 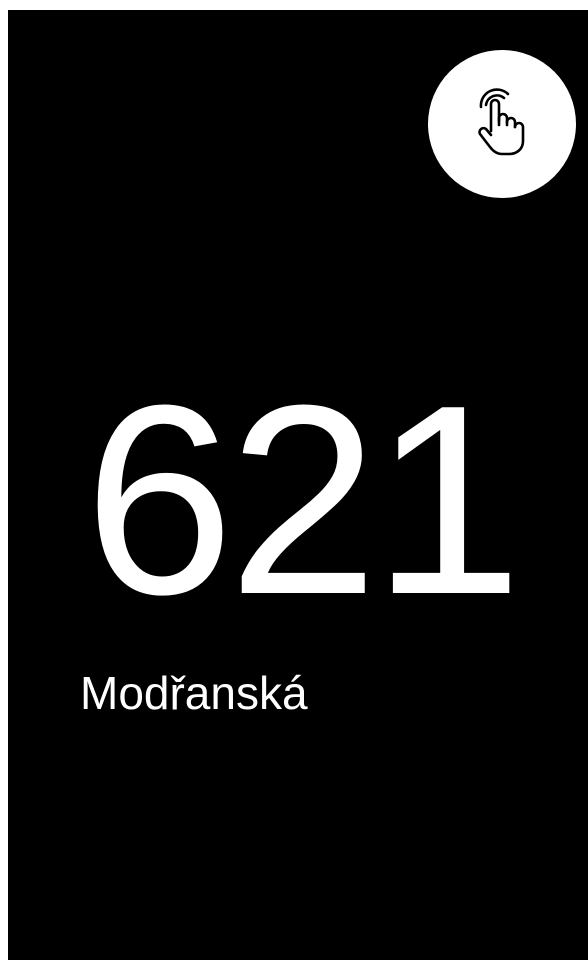 What do you see at coordinates (194, 693) in the screenshot?
I see `stop-name: Modřanská` at bounding box center [194, 693].